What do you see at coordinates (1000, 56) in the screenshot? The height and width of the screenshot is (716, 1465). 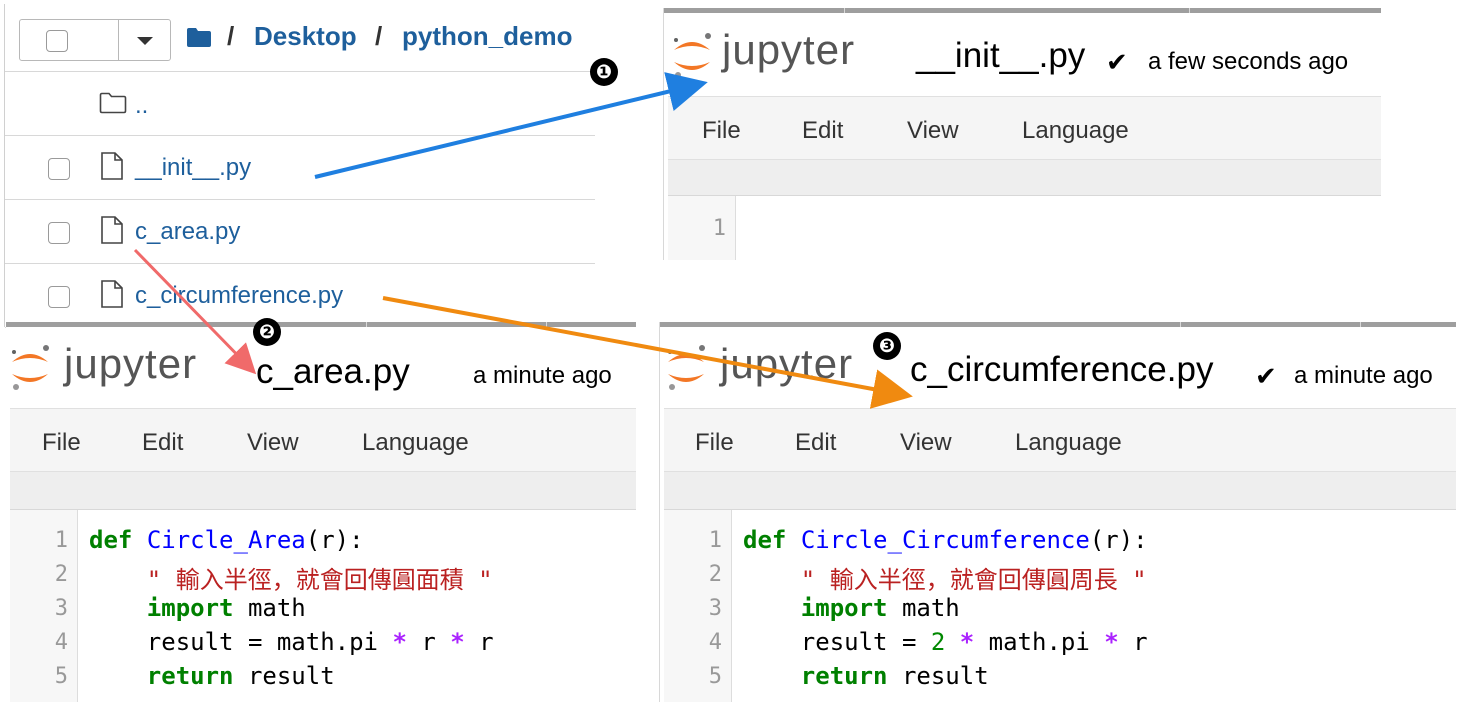 I see `notebook-title: __init__.py` at bounding box center [1000, 56].